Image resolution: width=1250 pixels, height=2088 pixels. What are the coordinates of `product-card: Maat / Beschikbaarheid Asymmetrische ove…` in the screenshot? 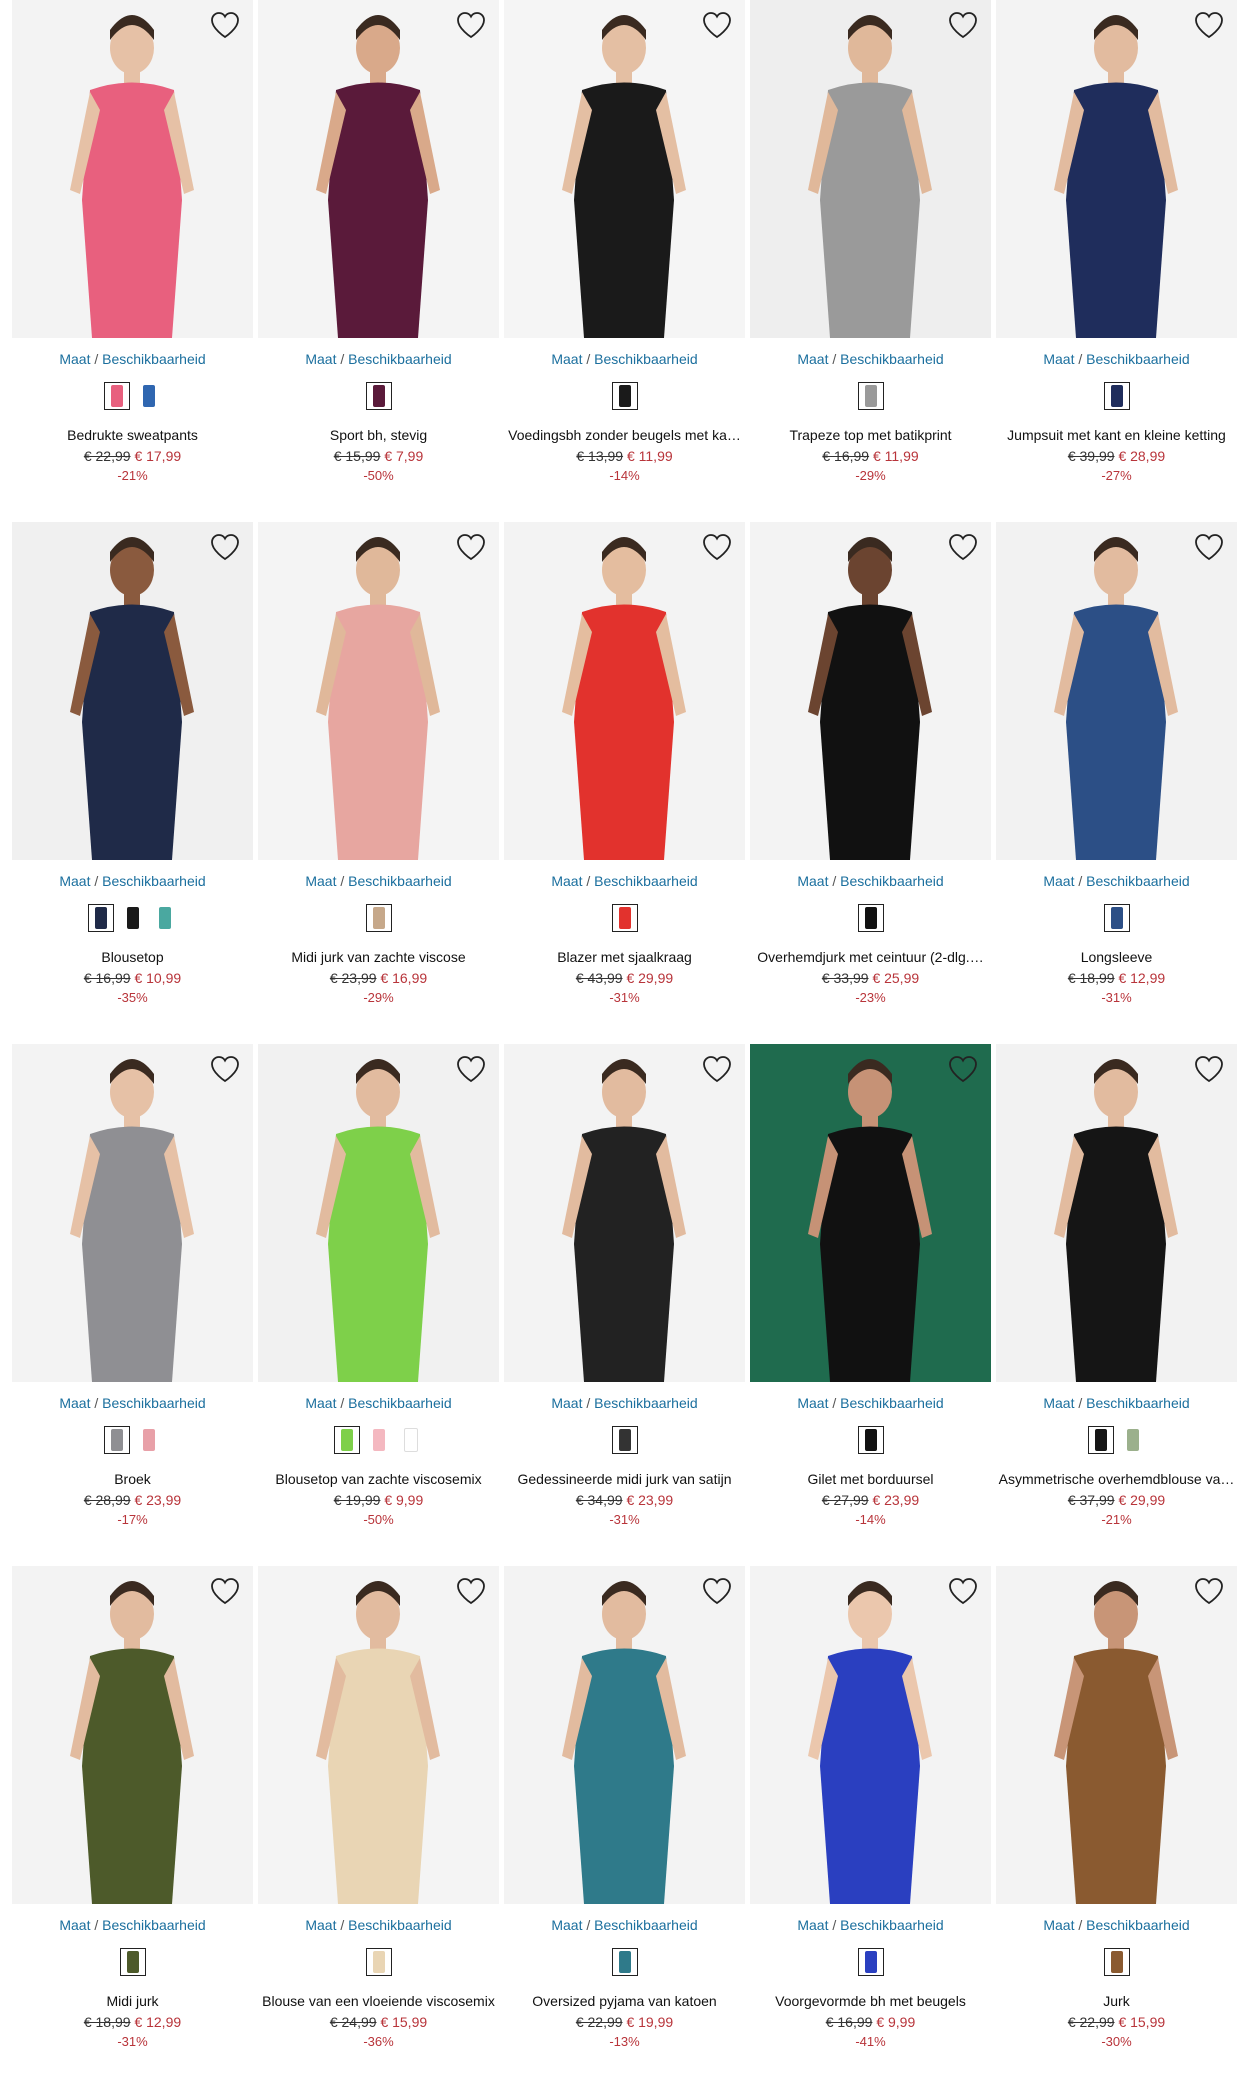 It's located at (1116, 1305).